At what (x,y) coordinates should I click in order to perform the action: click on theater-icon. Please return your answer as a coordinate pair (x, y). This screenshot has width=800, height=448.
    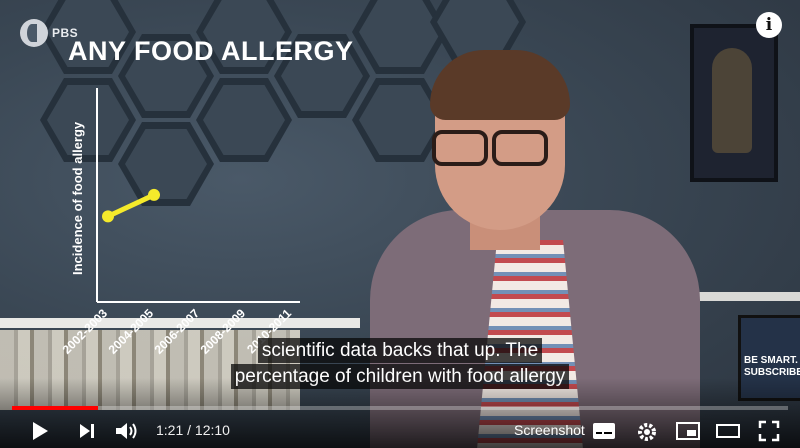
    Looking at the image, I should click on (728, 431).